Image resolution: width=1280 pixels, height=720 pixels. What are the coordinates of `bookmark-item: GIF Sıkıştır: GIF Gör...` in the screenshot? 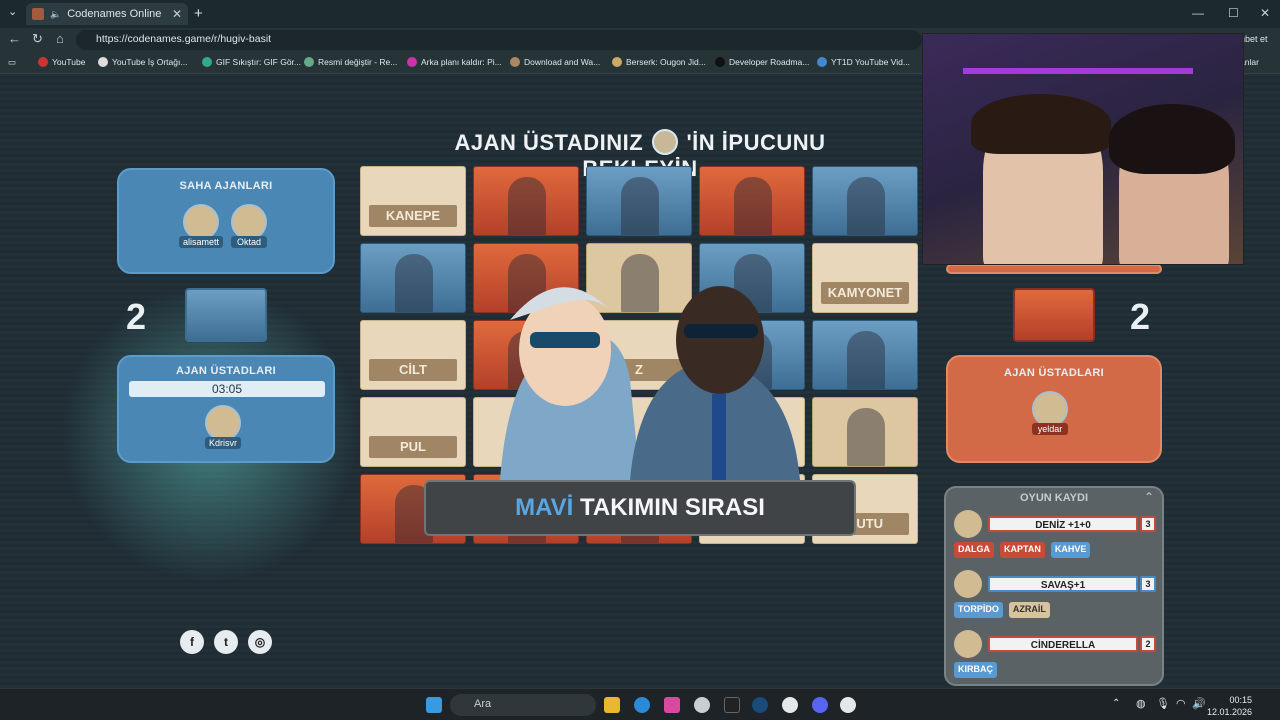 It's located at (251, 62).